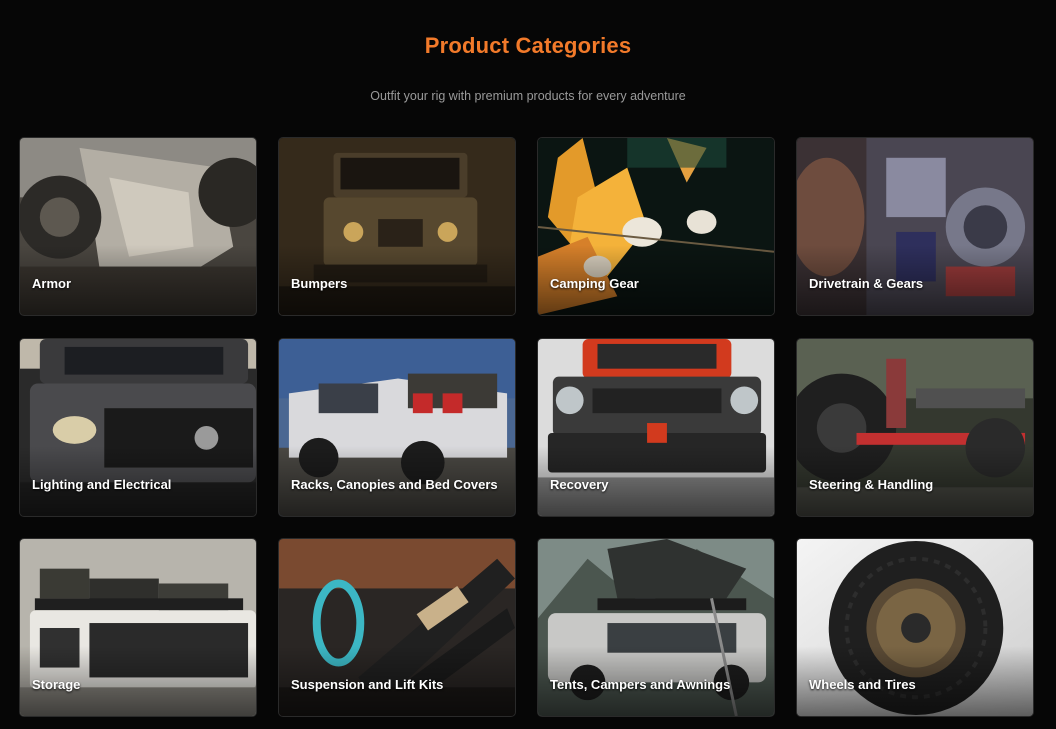 The height and width of the screenshot is (729, 1056). I want to click on category-label: Wheels and Tires, so click(862, 684).